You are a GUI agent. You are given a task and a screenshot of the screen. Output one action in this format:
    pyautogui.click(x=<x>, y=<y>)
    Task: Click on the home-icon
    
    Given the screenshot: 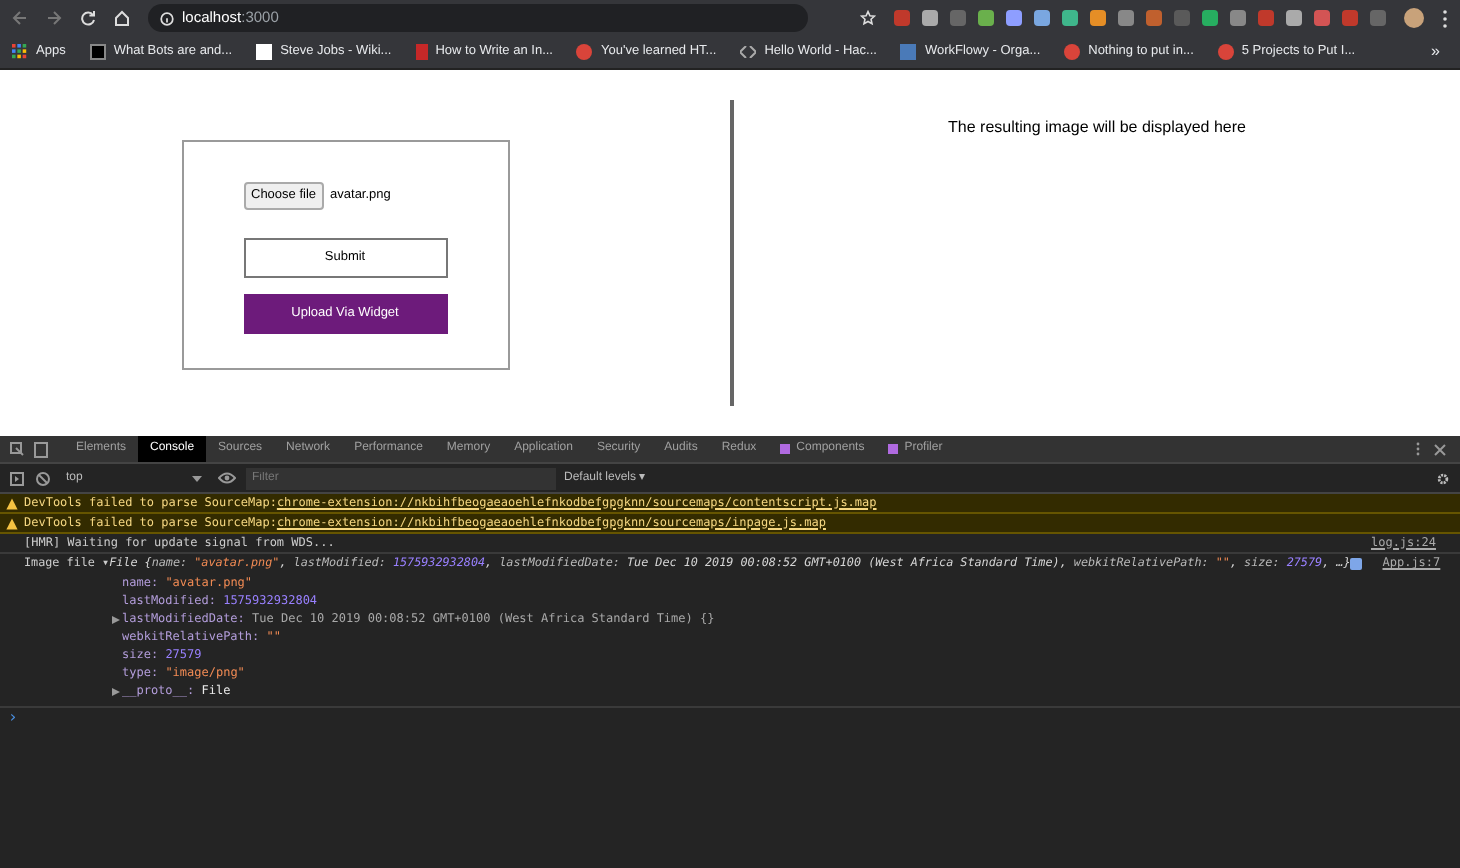 What is the action you would take?
    pyautogui.click(x=122, y=18)
    